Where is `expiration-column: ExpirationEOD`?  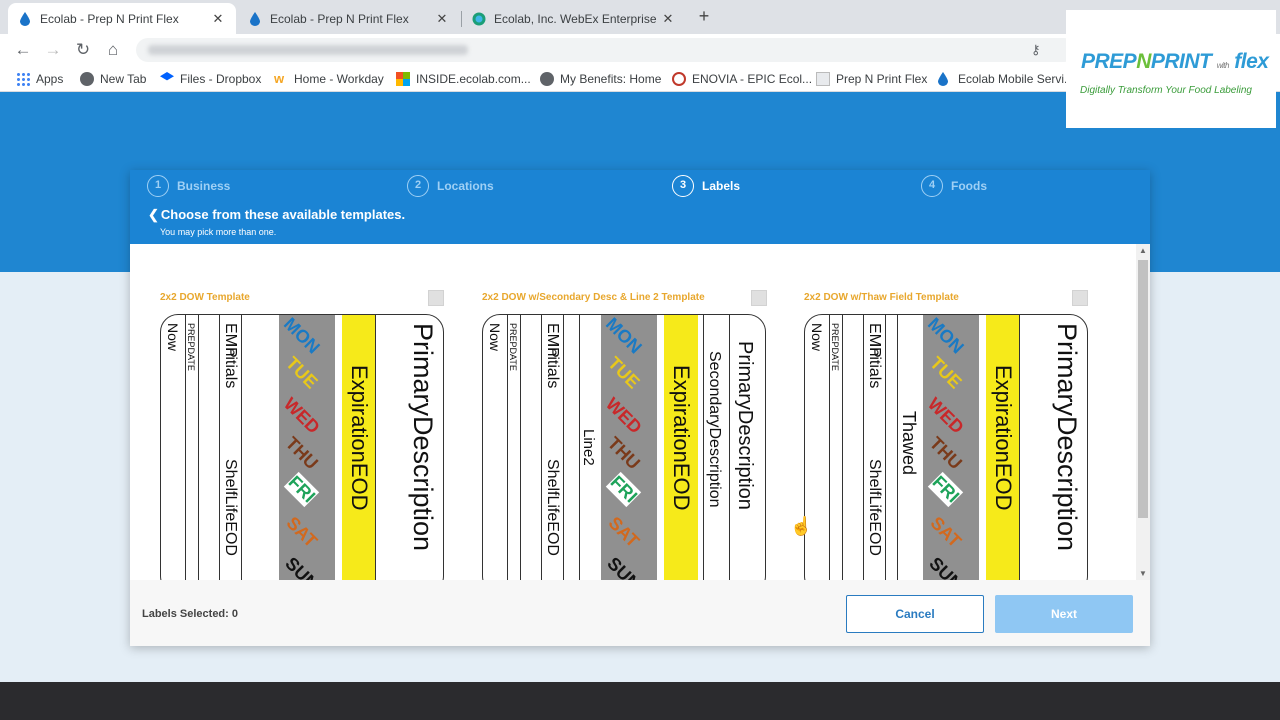
expiration-column: ExpirationEOD is located at coordinates (359, 447).